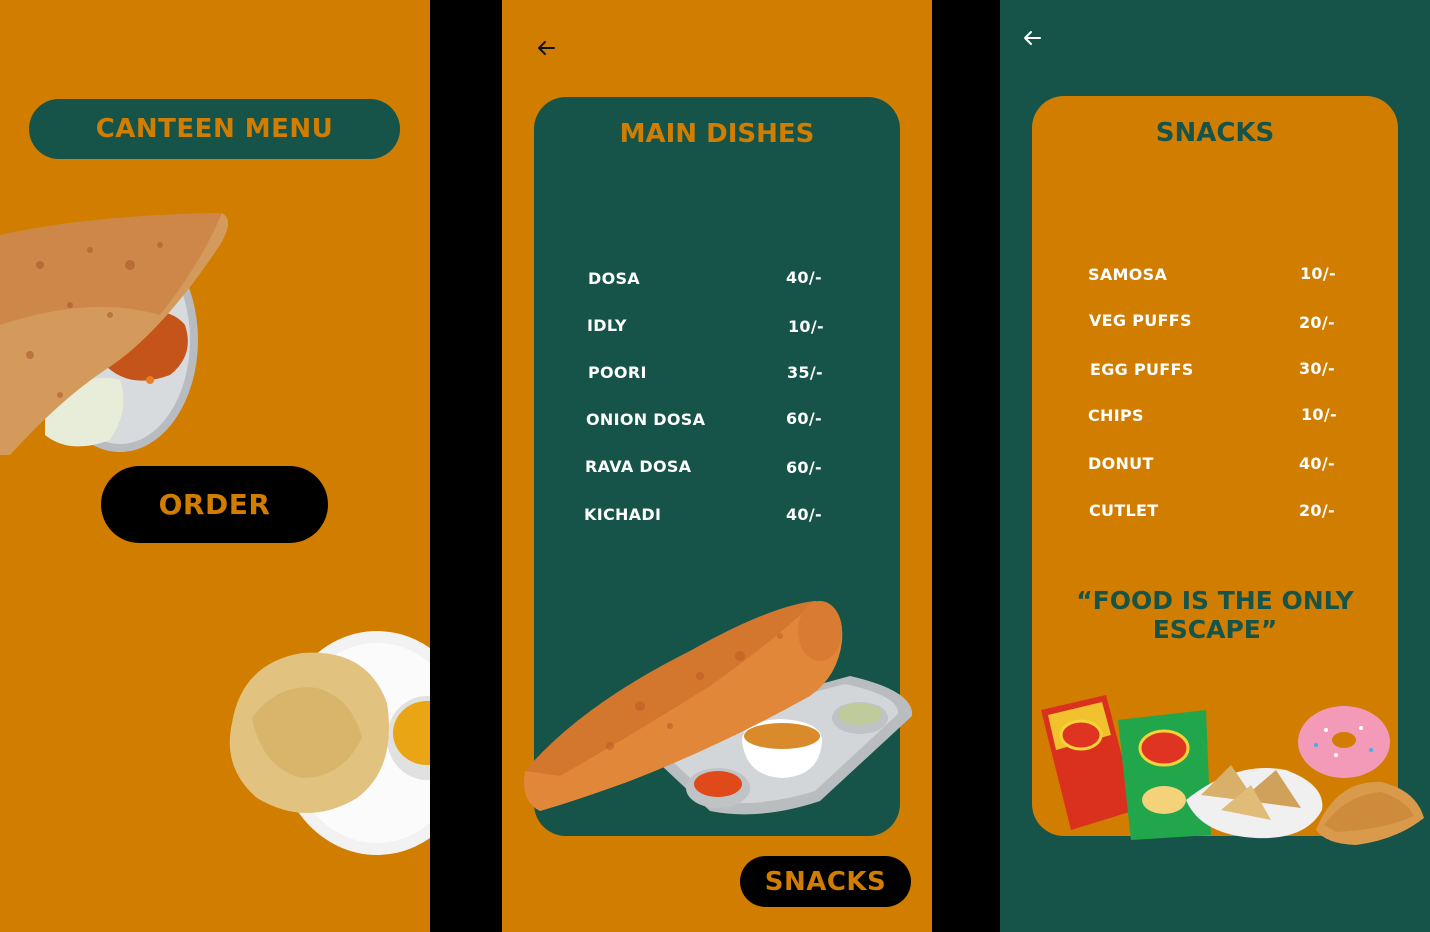  Describe the element at coordinates (614, 278) in the screenshot. I see `menu-item-name: DOSA` at that location.